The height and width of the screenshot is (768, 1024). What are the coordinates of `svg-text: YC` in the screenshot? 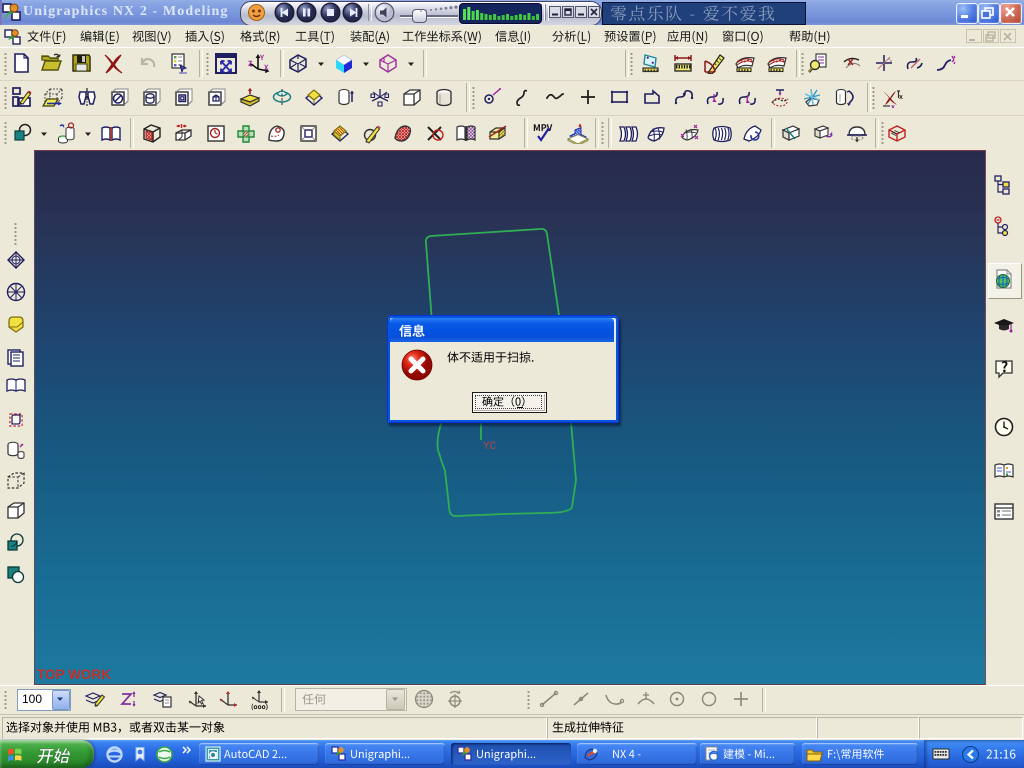 It's located at (490, 447).